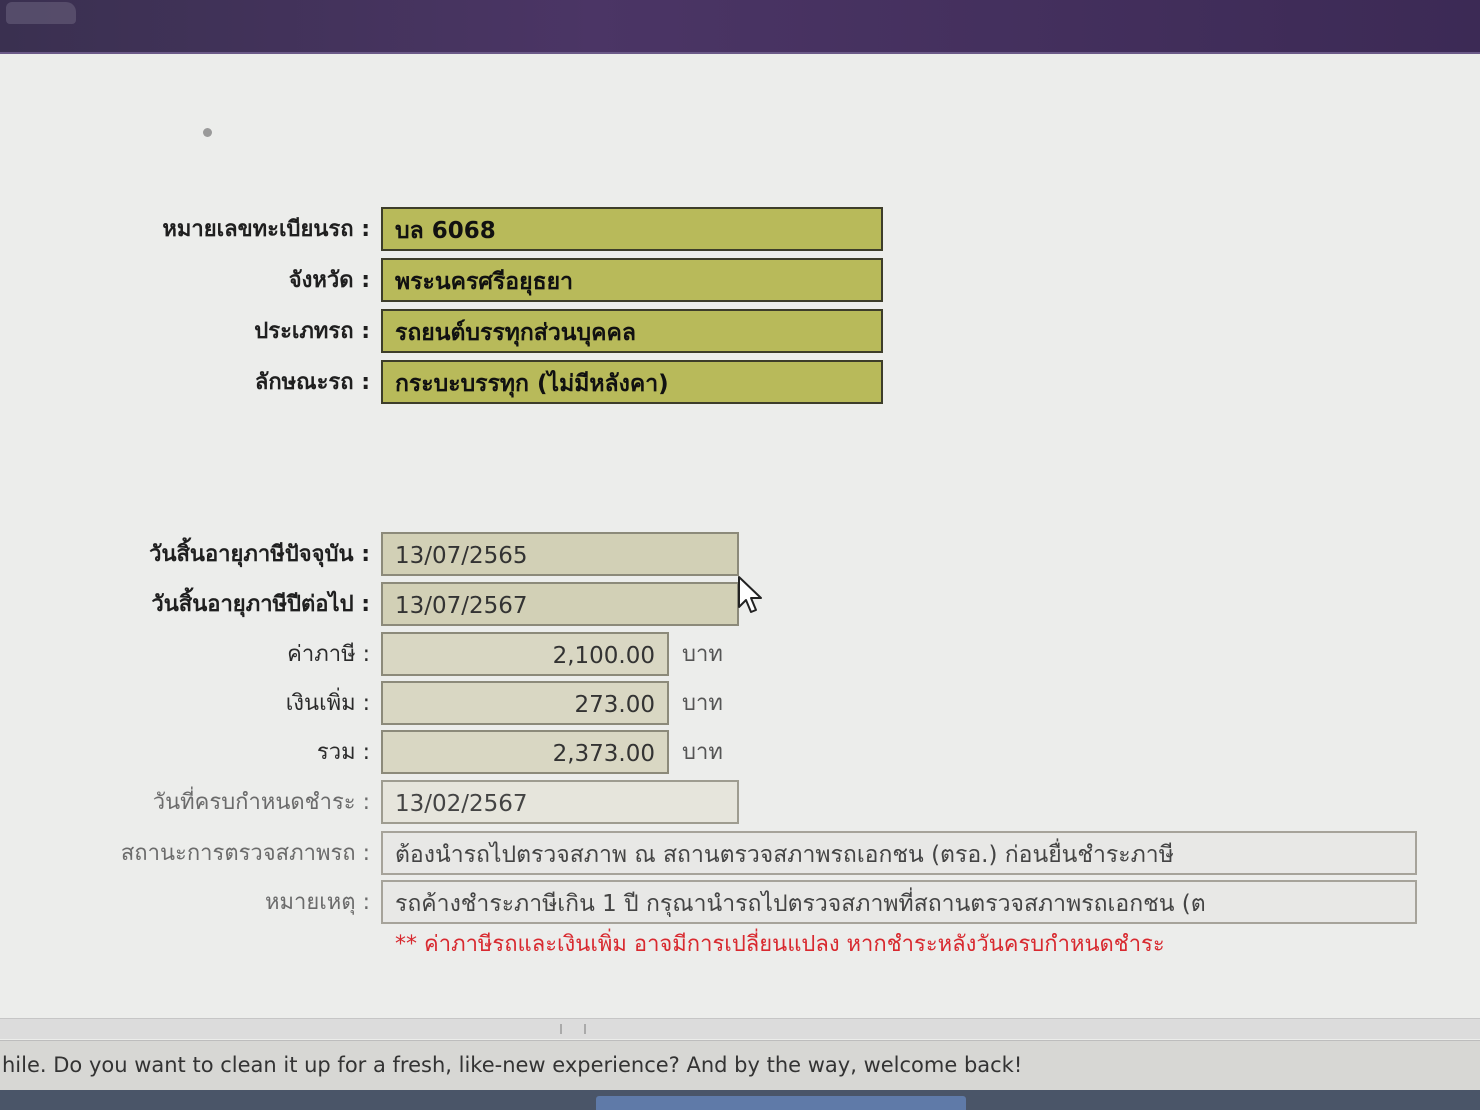 This screenshot has width=1480, height=1110. Describe the element at coordinates (261, 802) in the screenshot. I see `due-date-label: วันที่ครบกำหนดชำระ :` at that location.